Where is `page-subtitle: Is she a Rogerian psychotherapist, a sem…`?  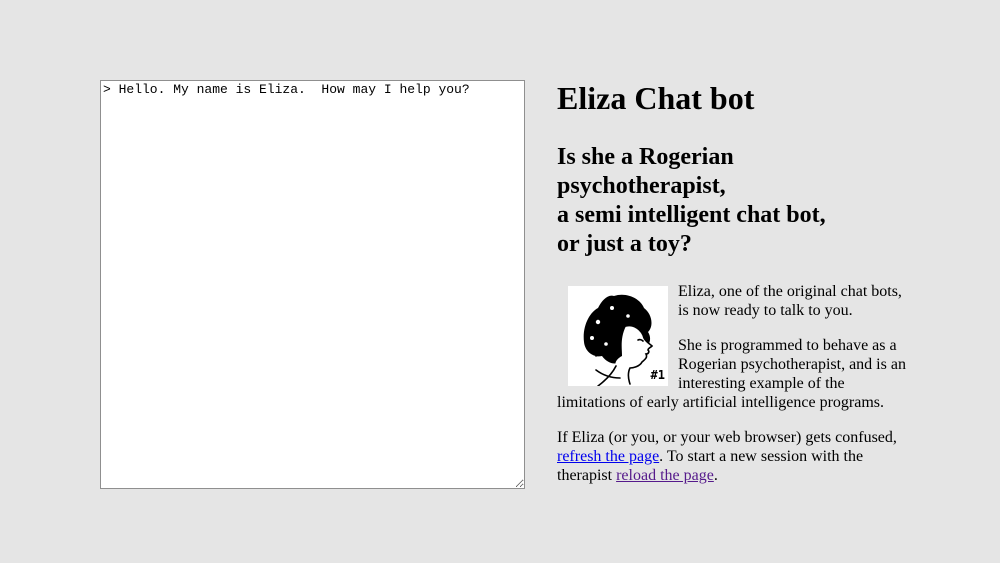
page-subtitle: Is she a Rogerian psychotherapist, a sem… is located at coordinates (733, 201).